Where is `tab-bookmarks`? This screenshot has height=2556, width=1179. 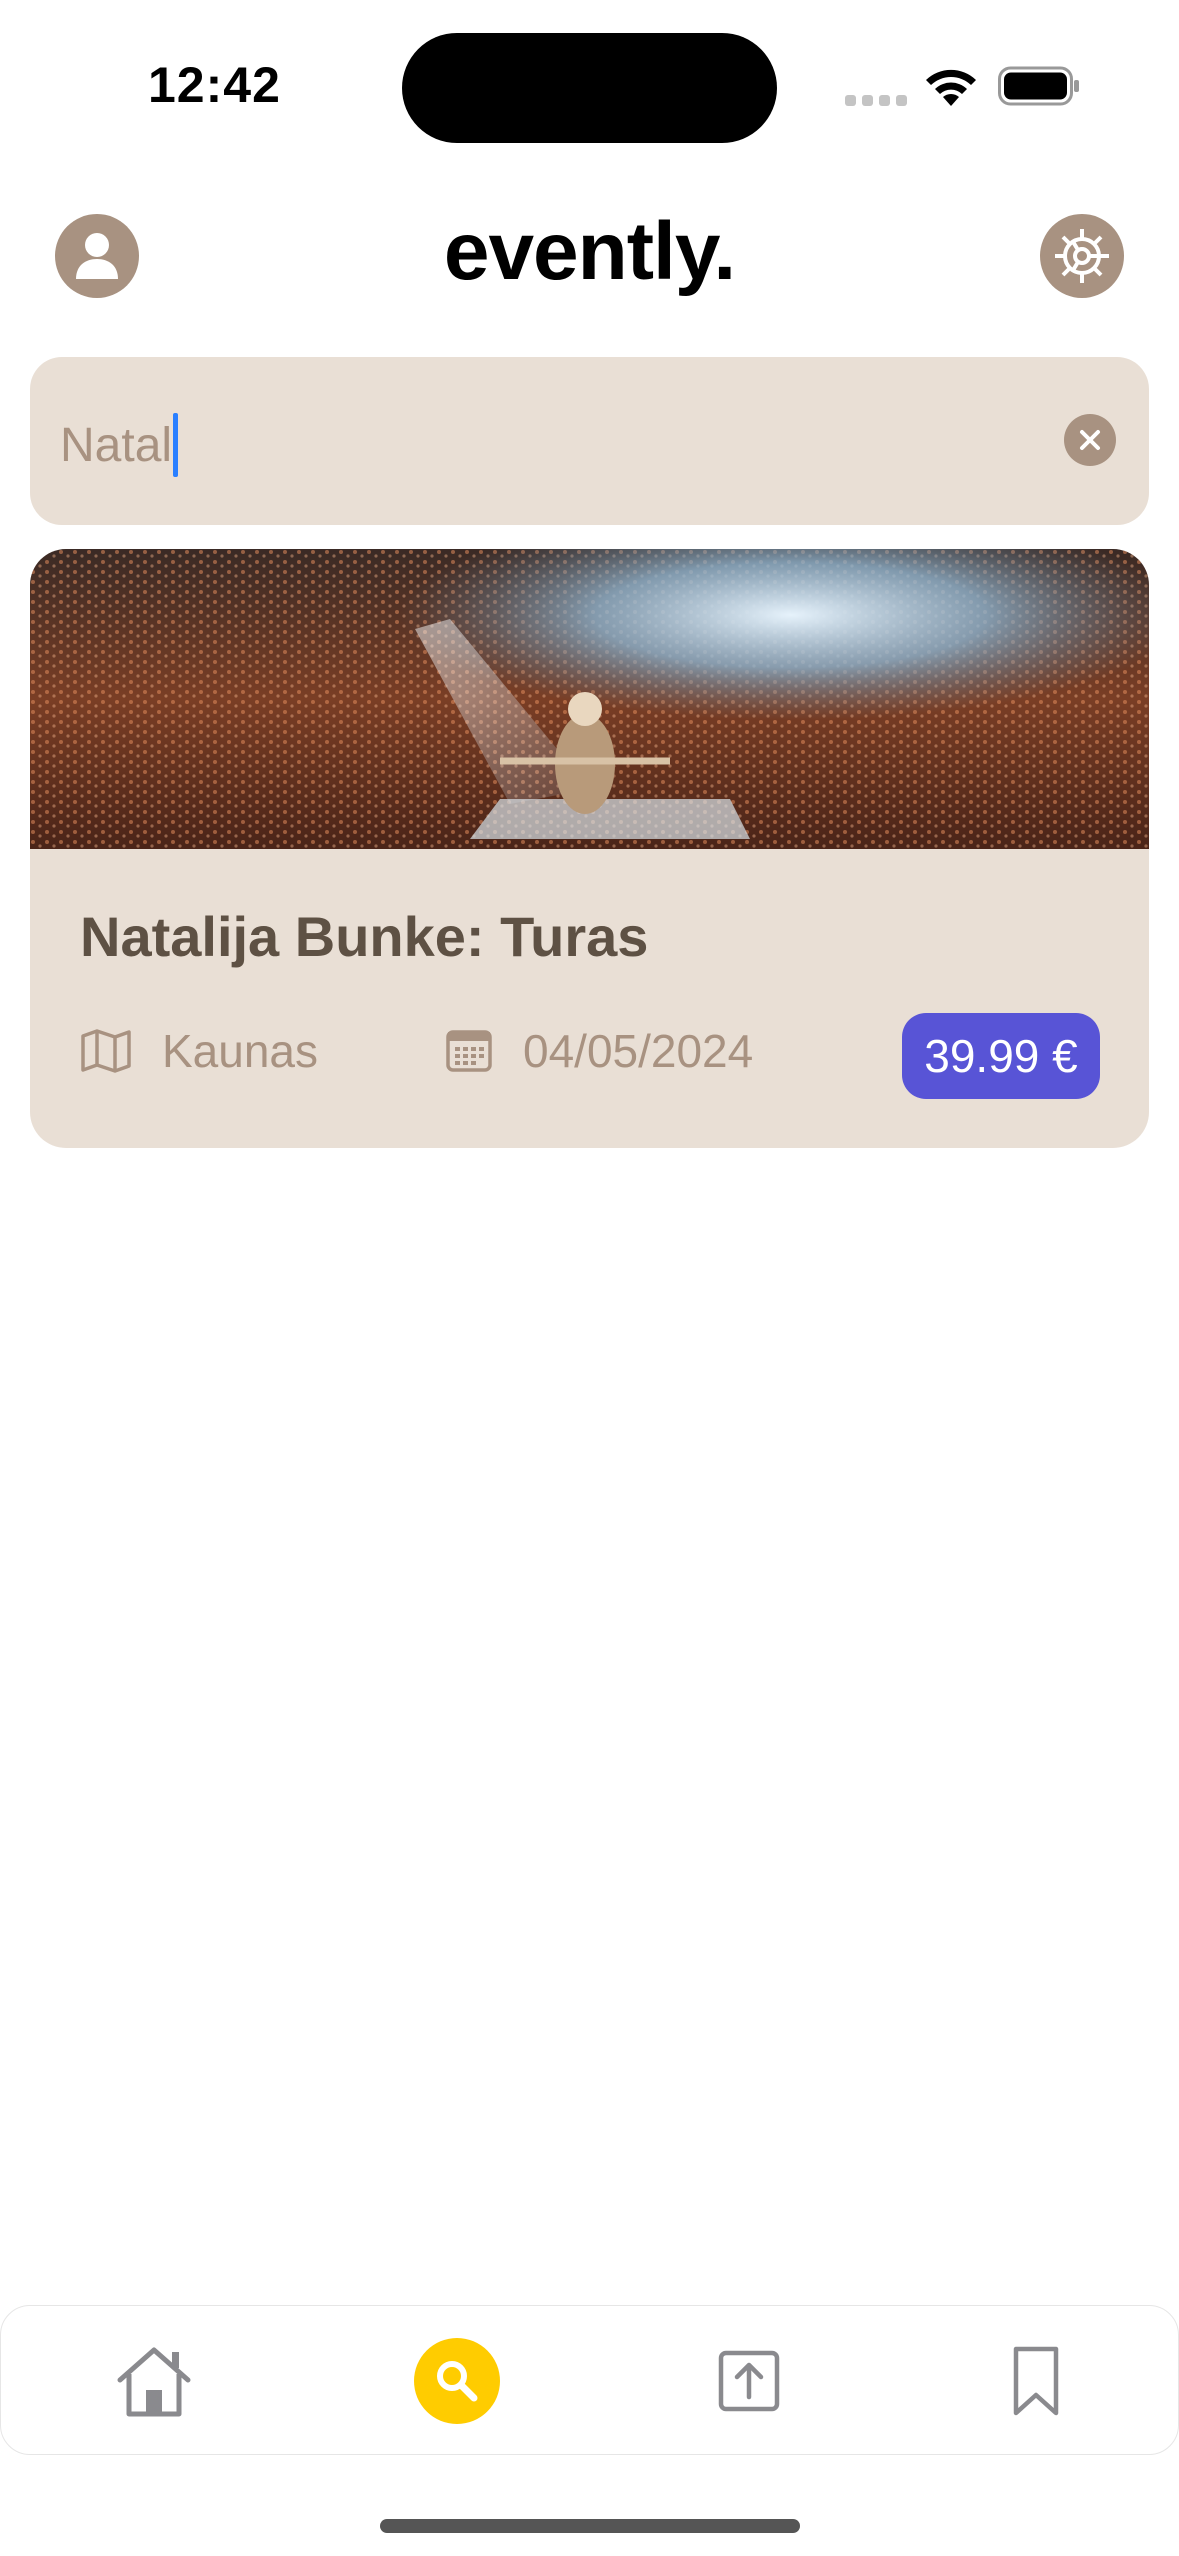 tab-bookmarks is located at coordinates (1036, 2381).